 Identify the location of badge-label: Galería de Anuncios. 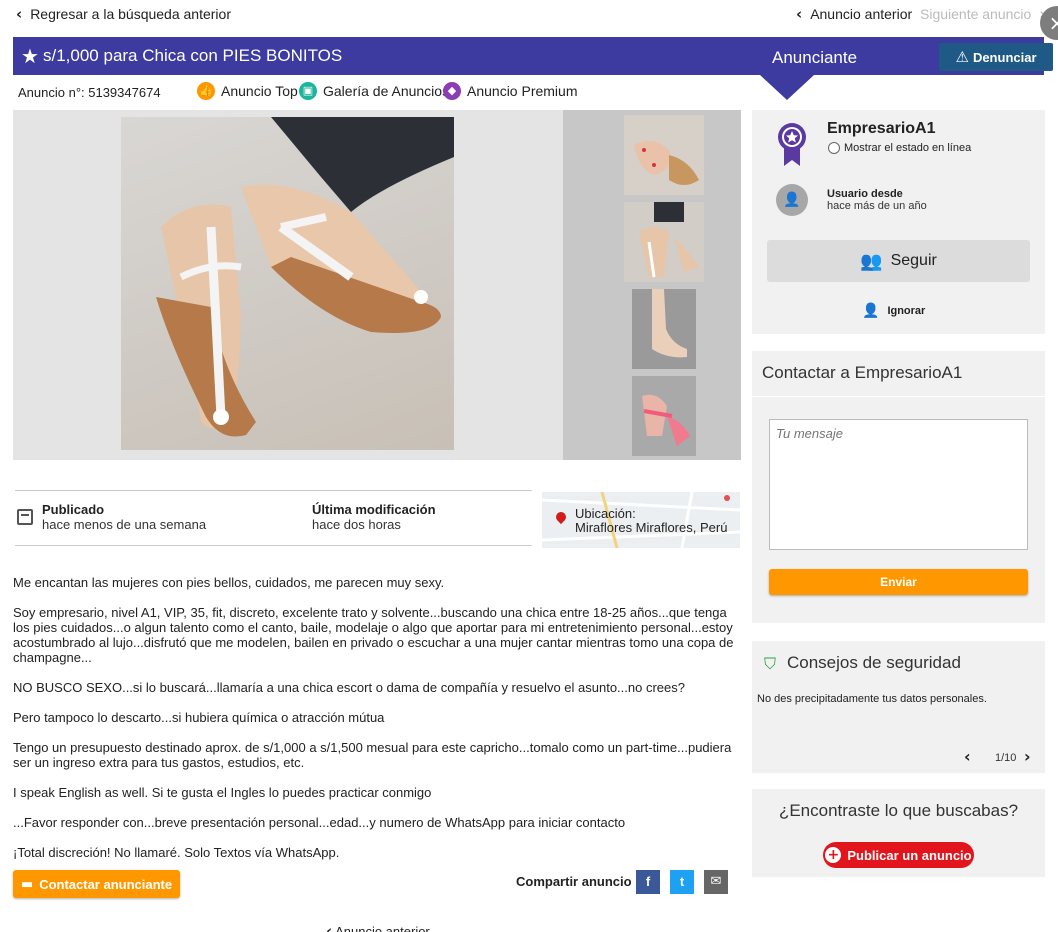
(386, 91).